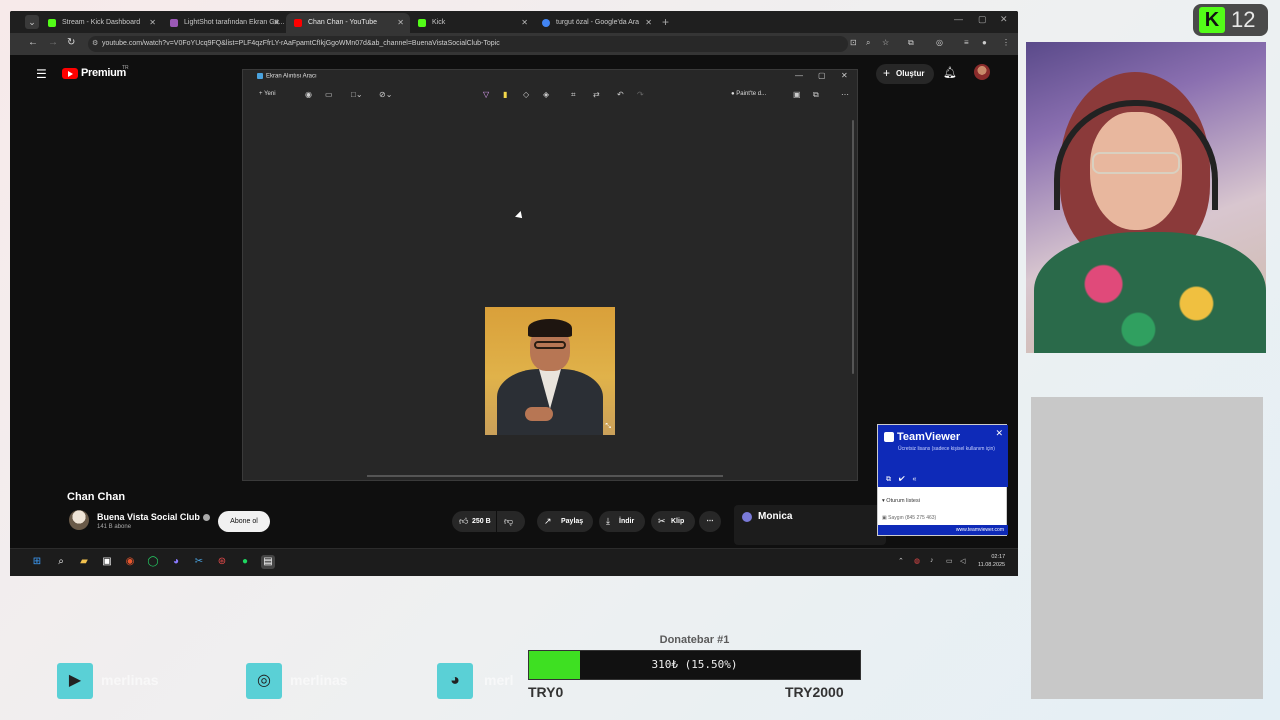 The image size is (1280, 720). What do you see at coordinates (608, 427) in the screenshot?
I see `expand-icon: ⤡` at bounding box center [608, 427].